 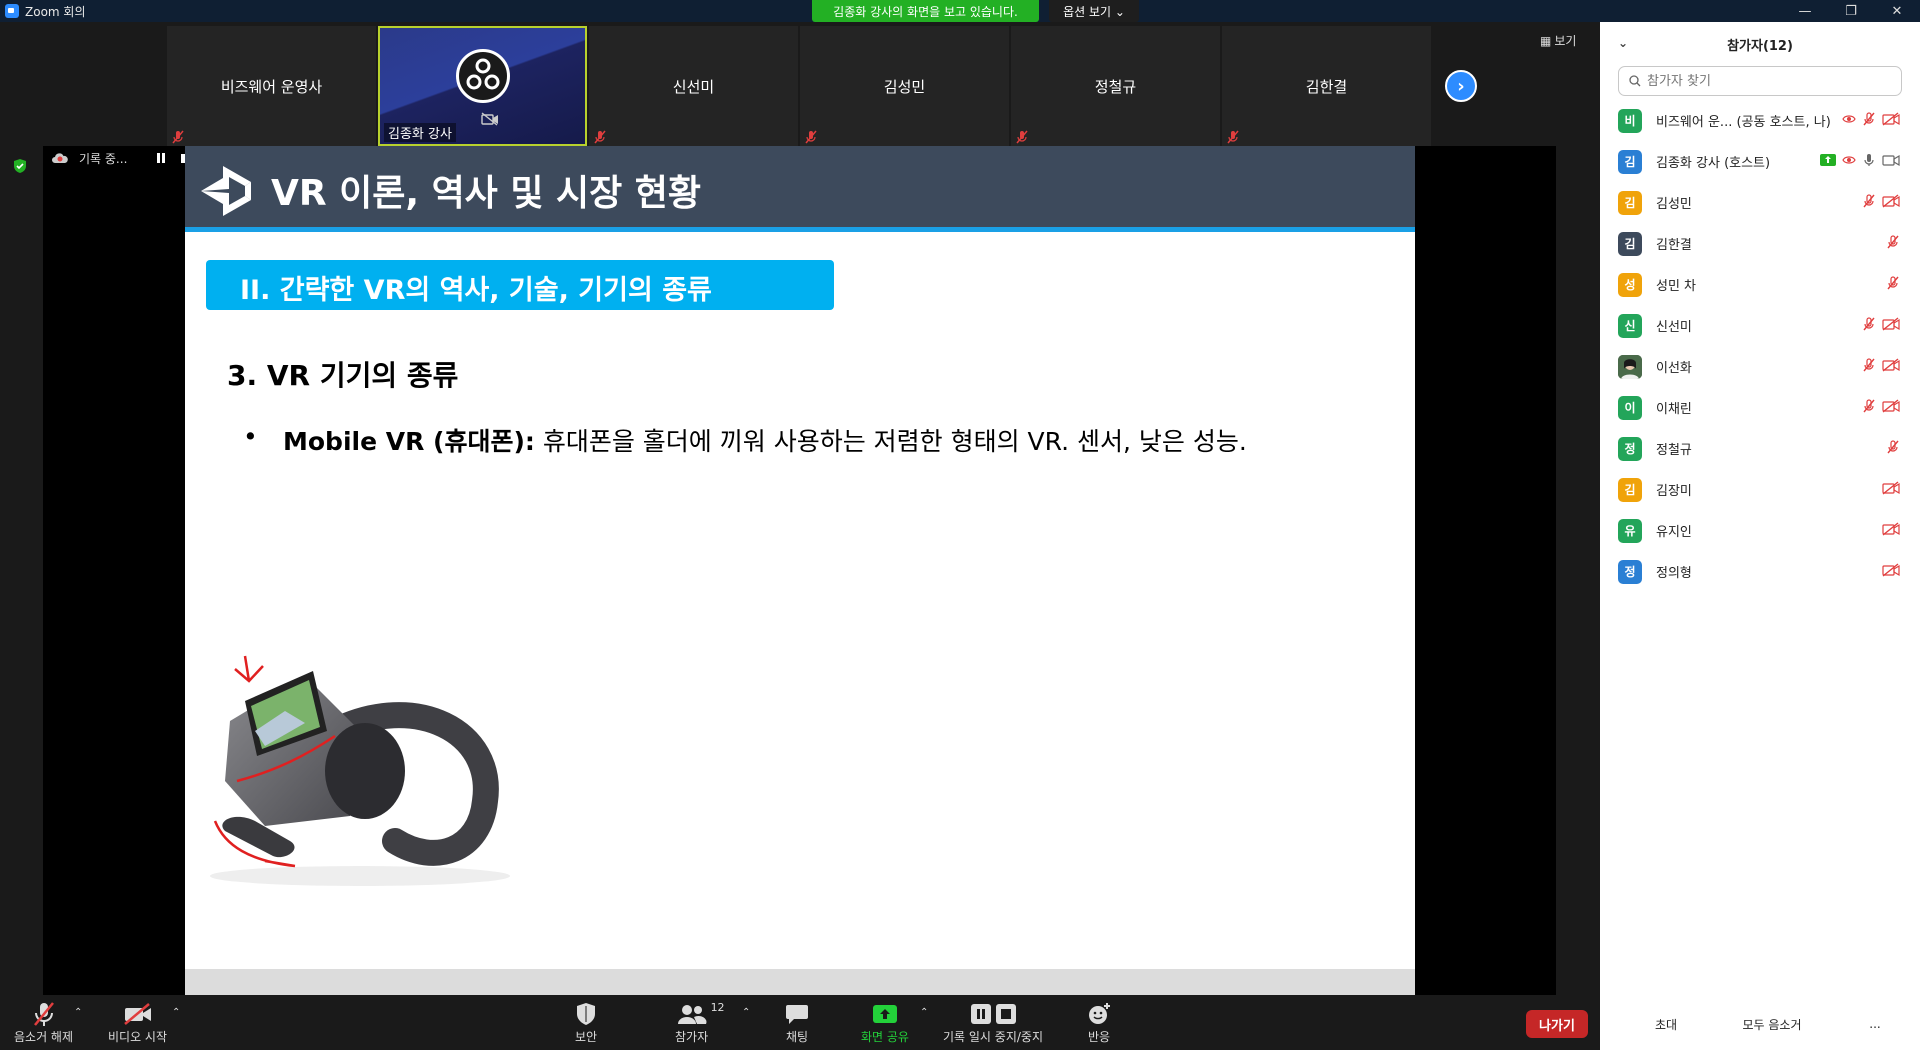 I want to click on search-input, so click(x=1767, y=81).